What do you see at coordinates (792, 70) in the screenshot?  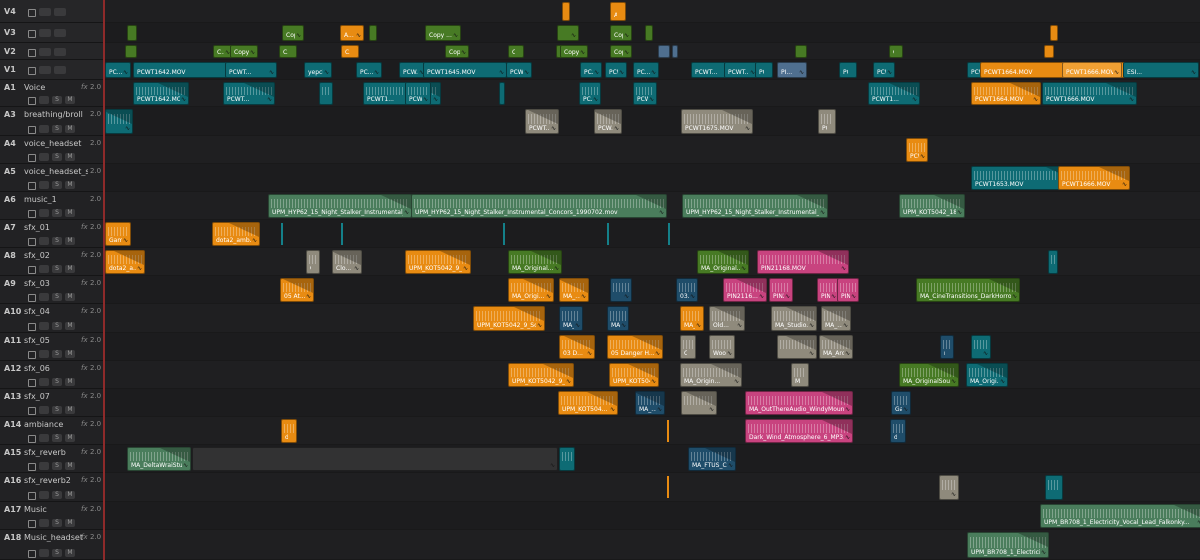 I see `video-clip: PI... ∿` at bounding box center [792, 70].